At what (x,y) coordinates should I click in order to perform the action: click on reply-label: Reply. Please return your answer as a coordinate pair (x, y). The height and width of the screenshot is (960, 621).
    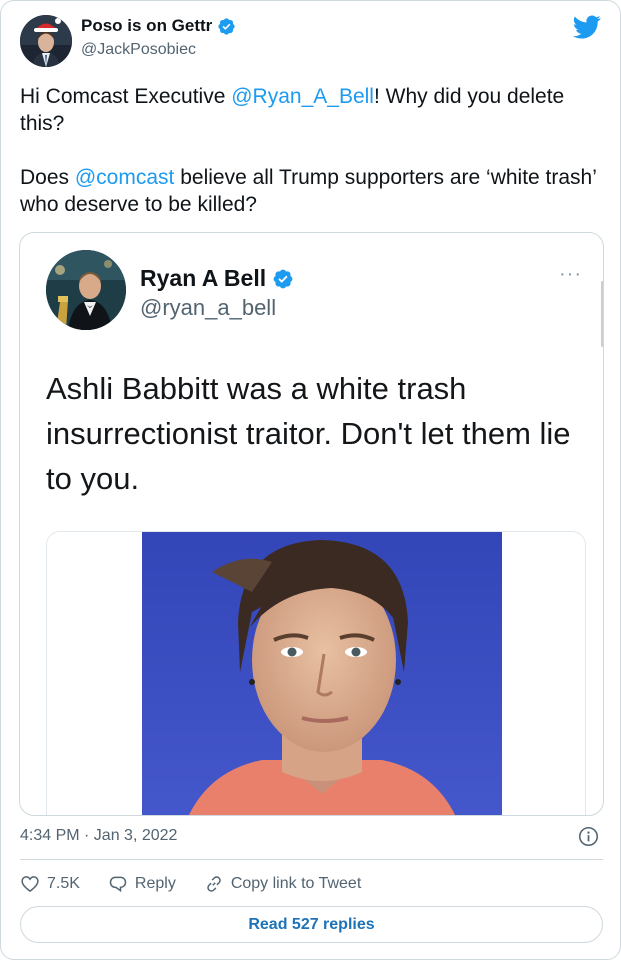
    Looking at the image, I should click on (155, 883).